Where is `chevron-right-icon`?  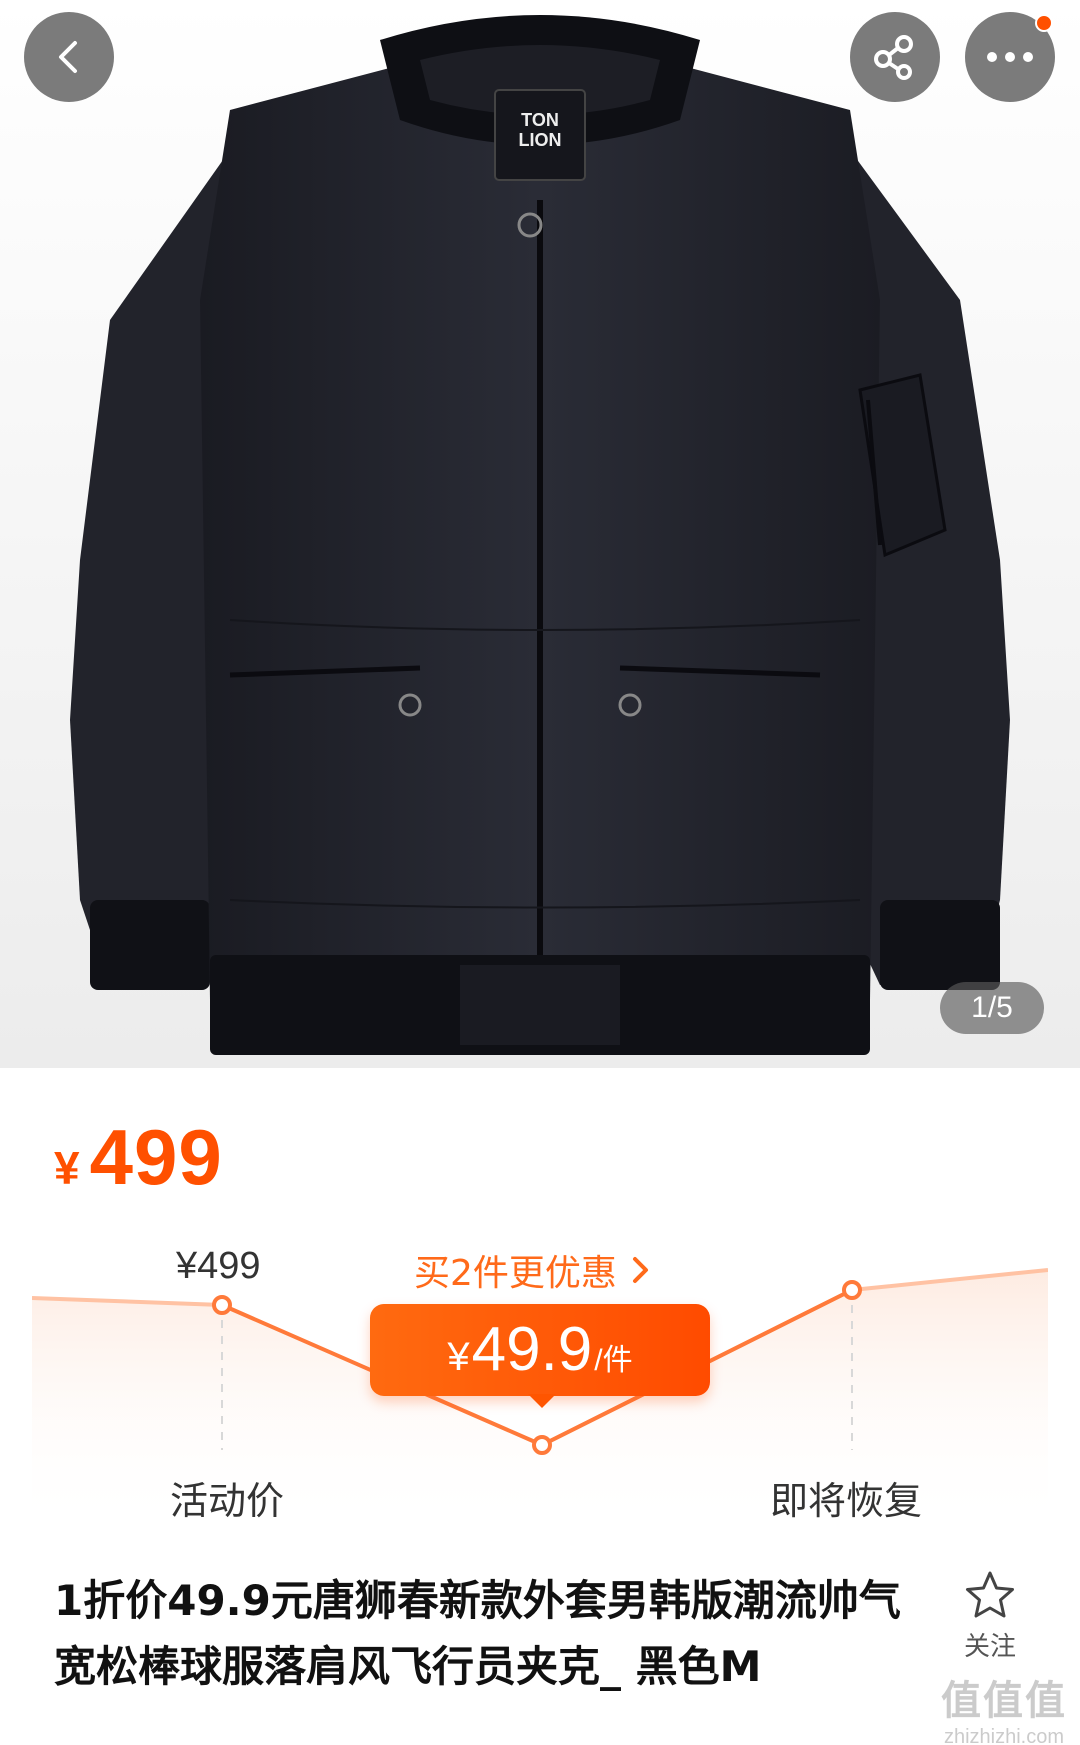 chevron-right-icon is located at coordinates (640, 1270).